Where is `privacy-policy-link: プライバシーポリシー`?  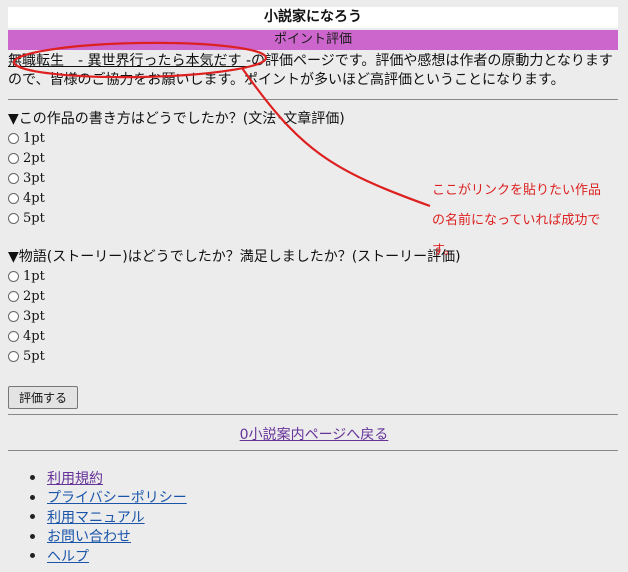 privacy-policy-link: プライバシーポリシー is located at coordinates (117, 497).